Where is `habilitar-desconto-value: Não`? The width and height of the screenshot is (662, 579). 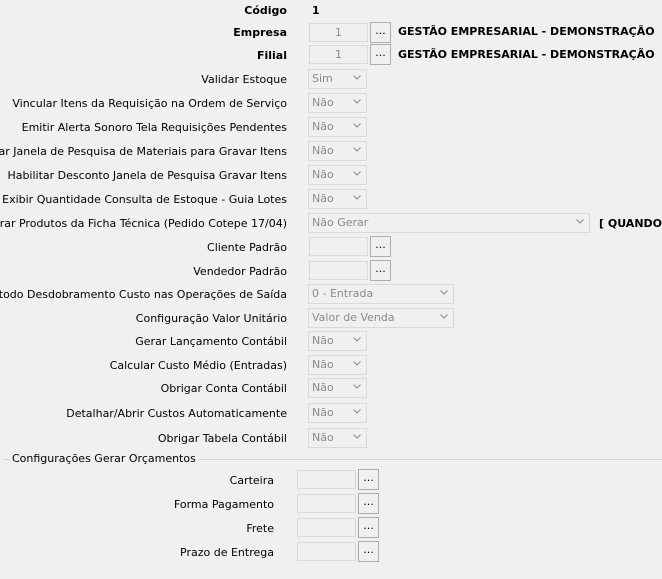
habilitar-desconto-value: Não is located at coordinates (323, 174).